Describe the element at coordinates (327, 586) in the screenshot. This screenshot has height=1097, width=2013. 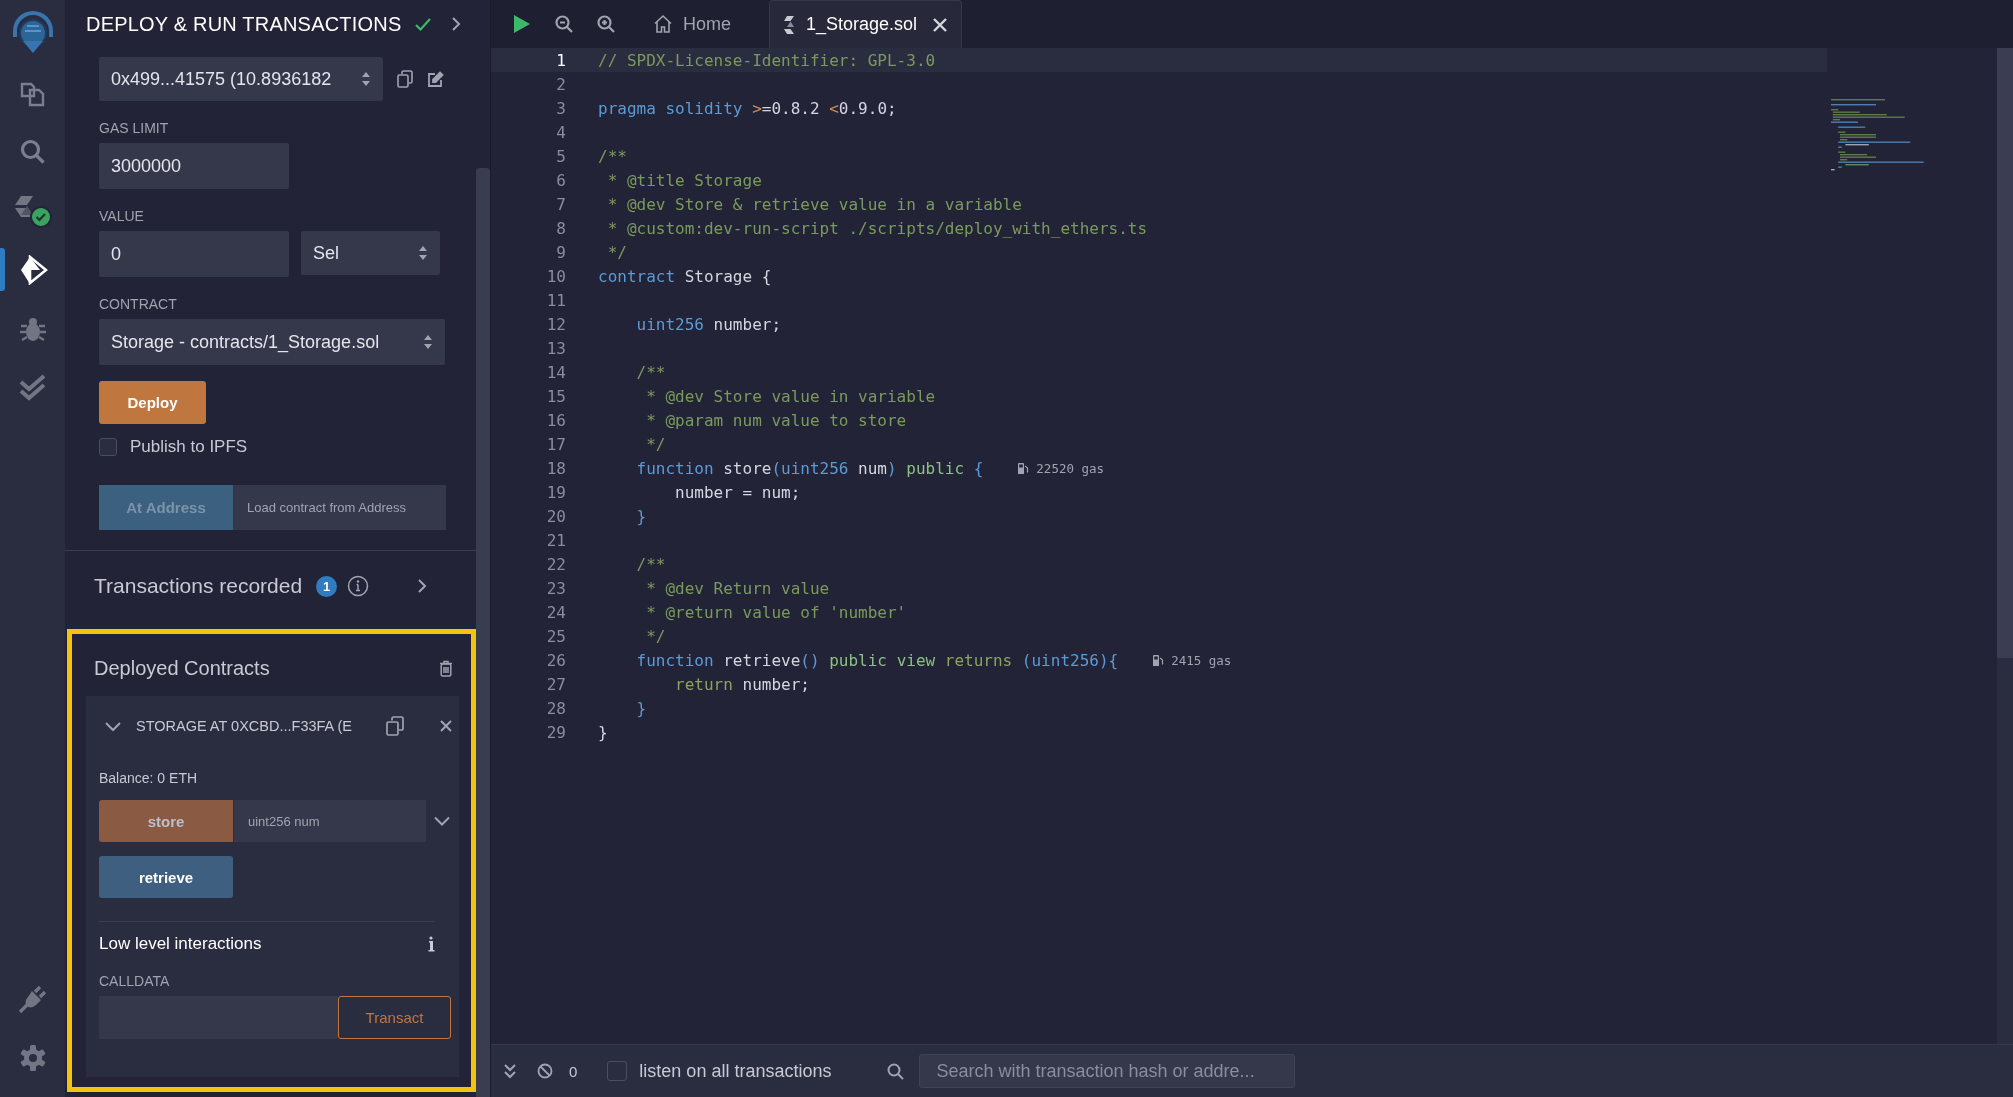
I see `count-badge: 1` at that location.